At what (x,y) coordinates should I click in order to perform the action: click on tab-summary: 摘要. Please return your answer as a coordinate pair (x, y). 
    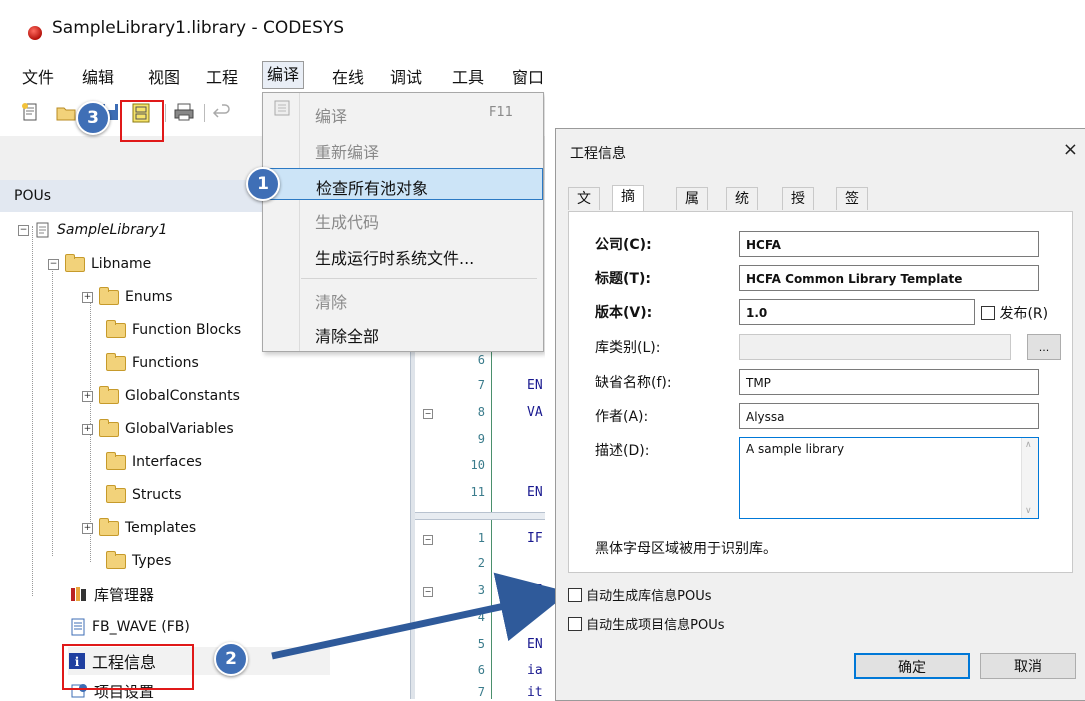
    Looking at the image, I should click on (628, 206).